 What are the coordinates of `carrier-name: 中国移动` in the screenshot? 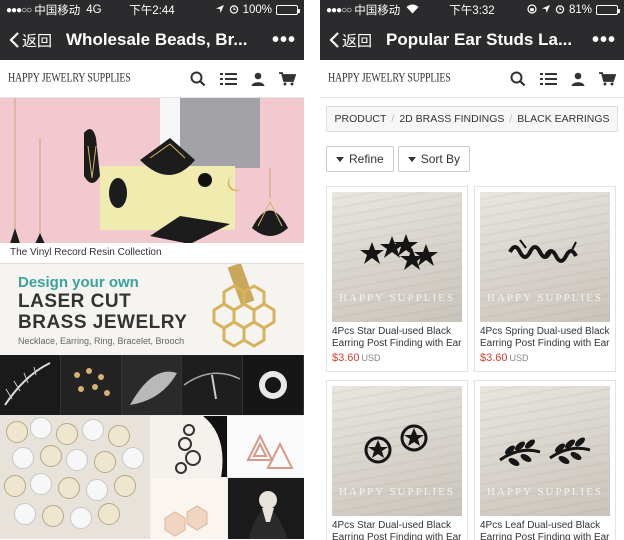 It's located at (57, 11).